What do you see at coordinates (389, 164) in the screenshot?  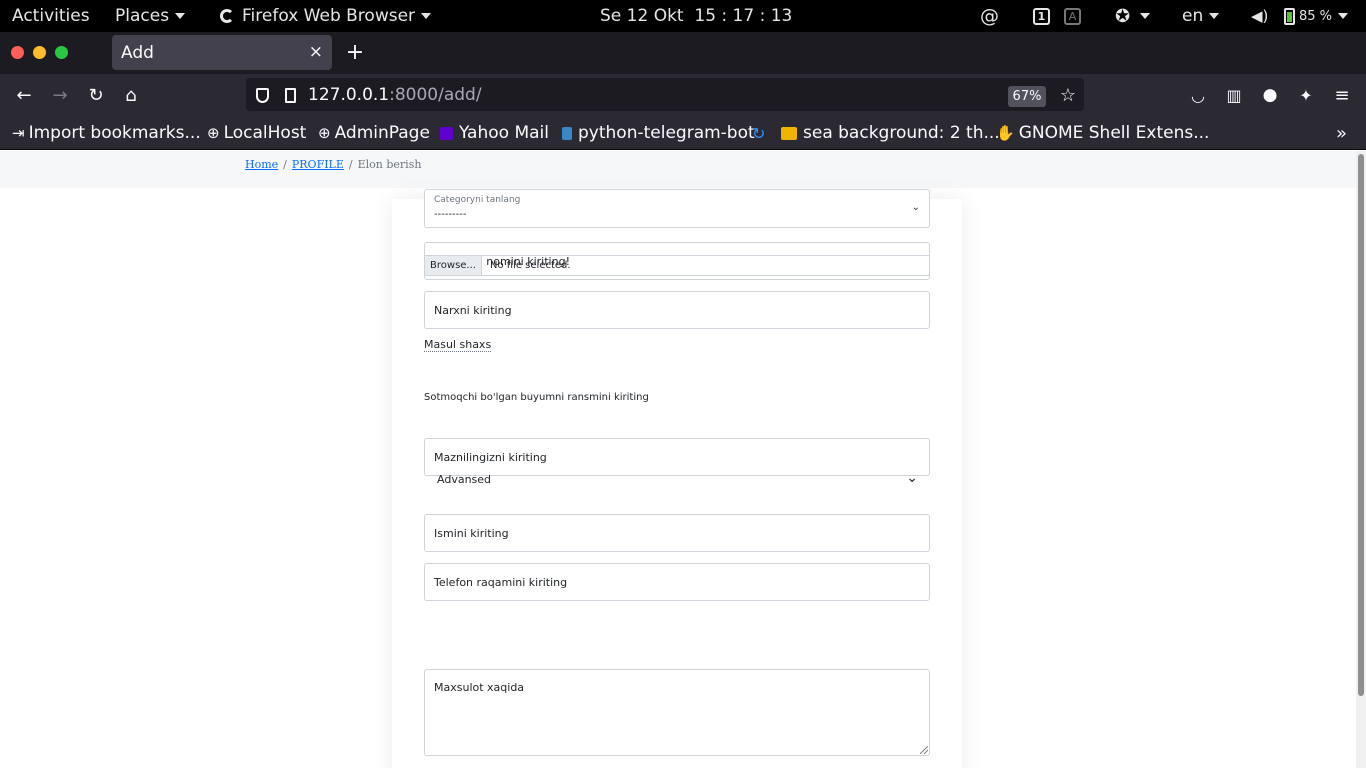 I see `breadcrumb-current: Elon berish` at bounding box center [389, 164].